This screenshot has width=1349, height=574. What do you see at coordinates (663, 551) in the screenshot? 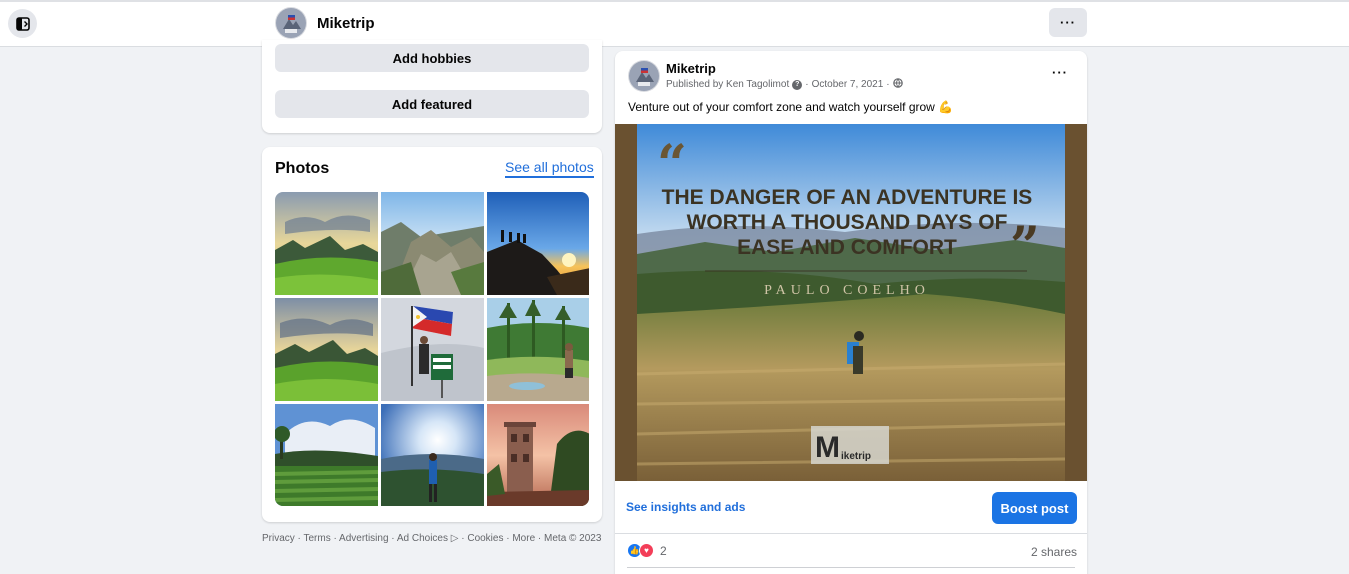
I see `reaction-count: 2` at bounding box center [663, 551].